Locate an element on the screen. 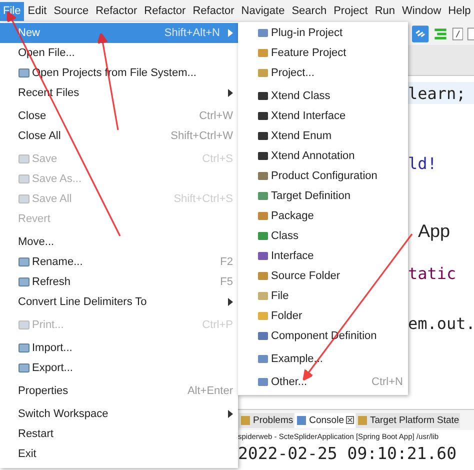 Image resolution: width=474 pixels, height=470 pixels. menu-item: Class is located at coordinates (323, 236).